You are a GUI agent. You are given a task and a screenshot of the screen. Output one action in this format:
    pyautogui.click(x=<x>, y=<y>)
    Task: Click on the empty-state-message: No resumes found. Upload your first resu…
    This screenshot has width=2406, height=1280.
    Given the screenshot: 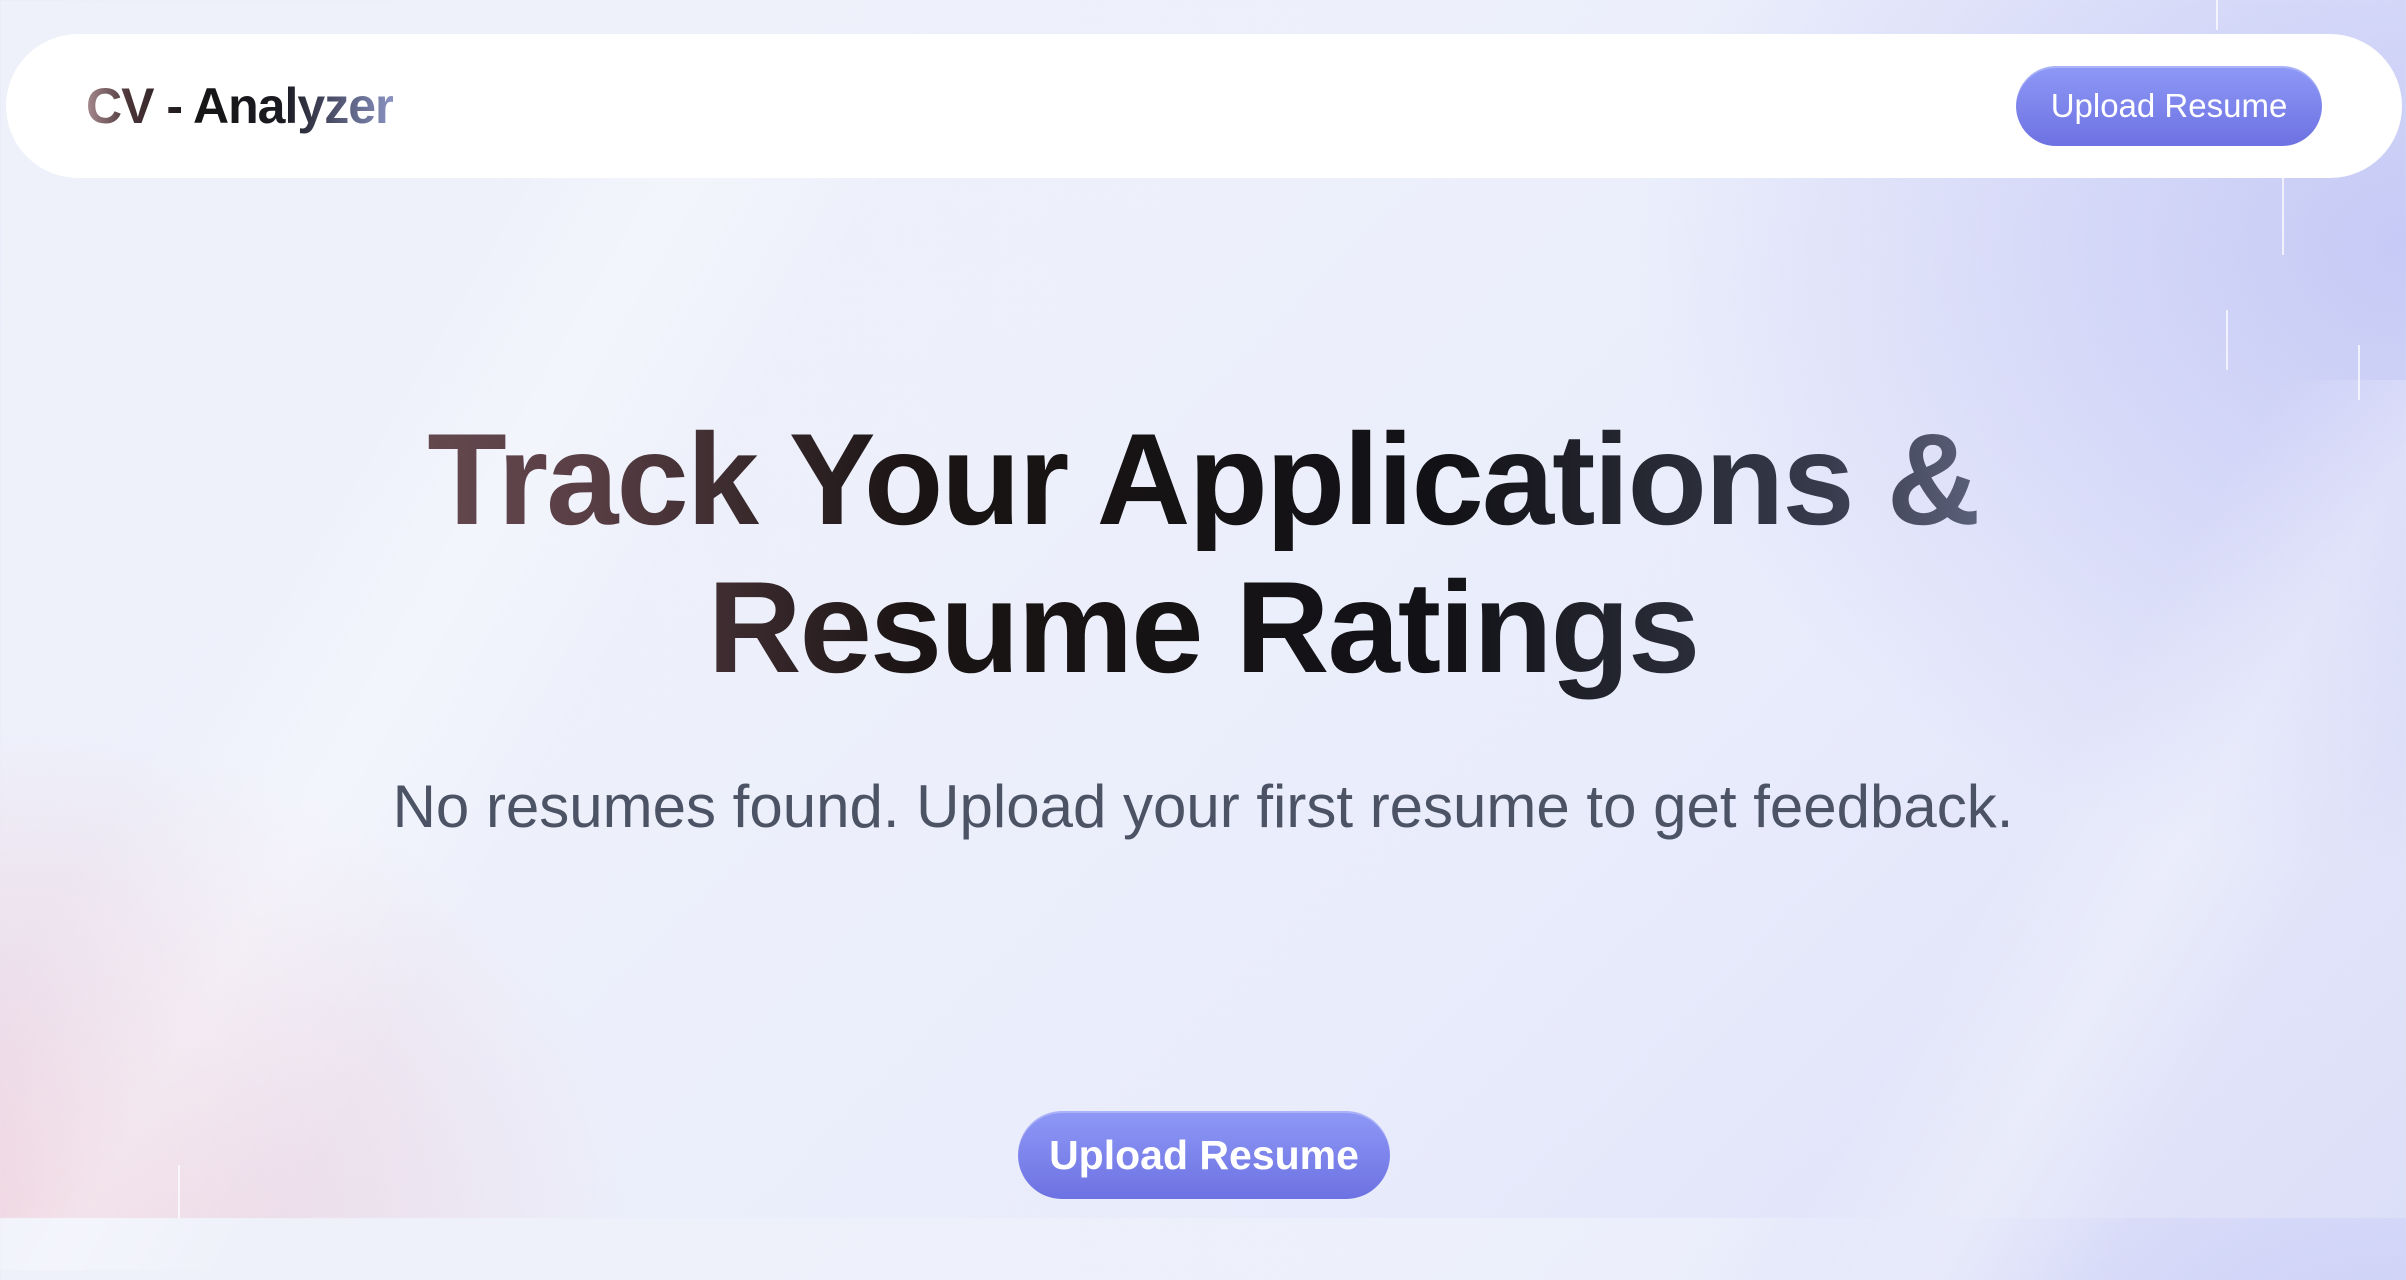 What is the action you would take?
    pyautogui.click(x=1203, y=806)
    